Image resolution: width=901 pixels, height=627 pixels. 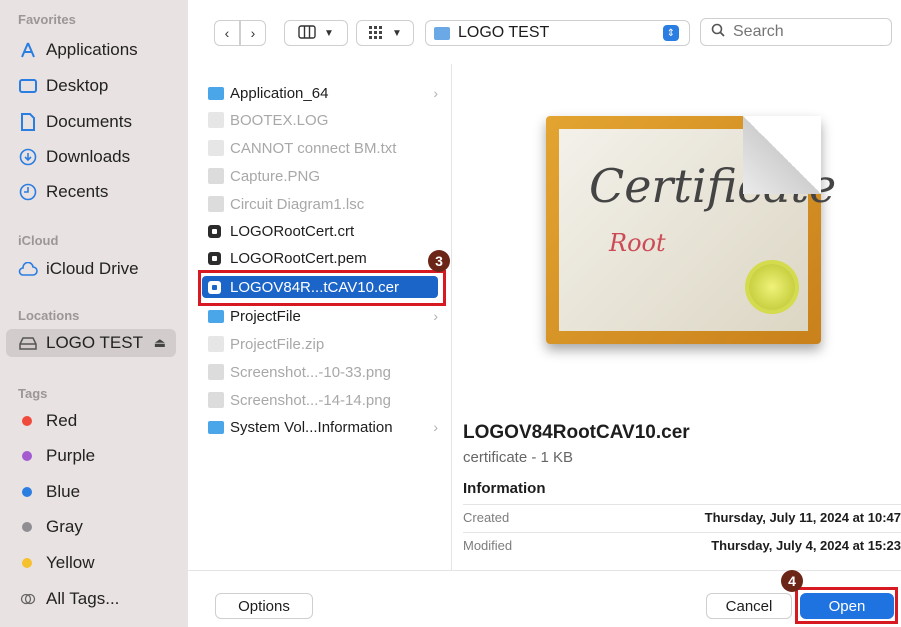 What do you see at coordinates (28, 86) in the screenshot?
I see `desktop-icon` at bounding box center [28, 86].